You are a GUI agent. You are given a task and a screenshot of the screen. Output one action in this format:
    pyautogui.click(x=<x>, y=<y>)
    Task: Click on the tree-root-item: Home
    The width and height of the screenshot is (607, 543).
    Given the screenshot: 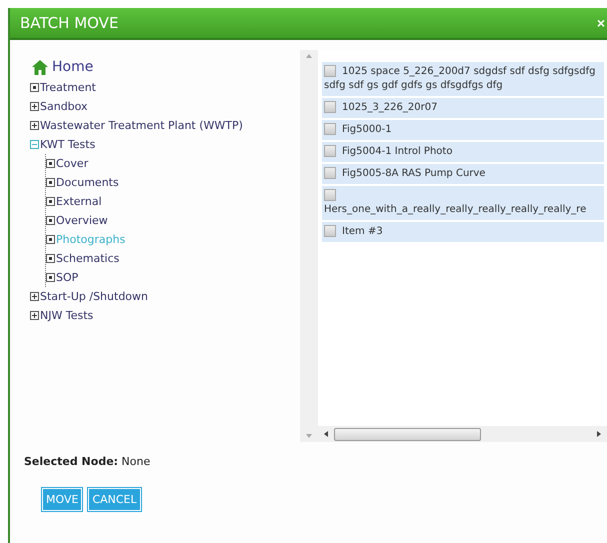 What is the action you would take?
    pyautogui.click(x=73, y=67)
    